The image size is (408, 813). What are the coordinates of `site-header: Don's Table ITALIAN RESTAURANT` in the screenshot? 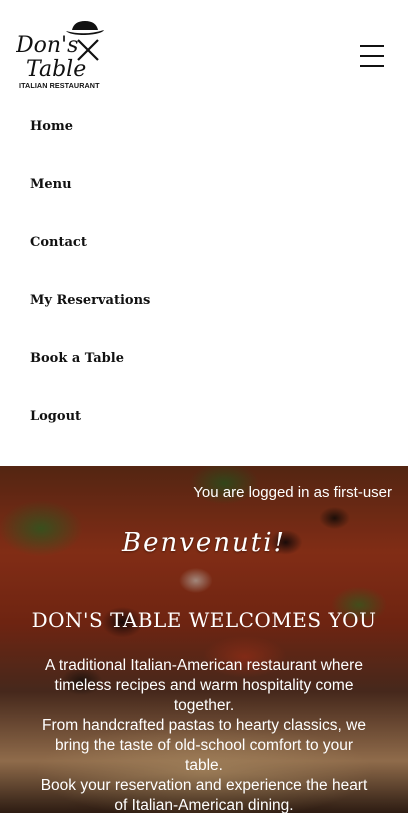 It's located at (204, 55).